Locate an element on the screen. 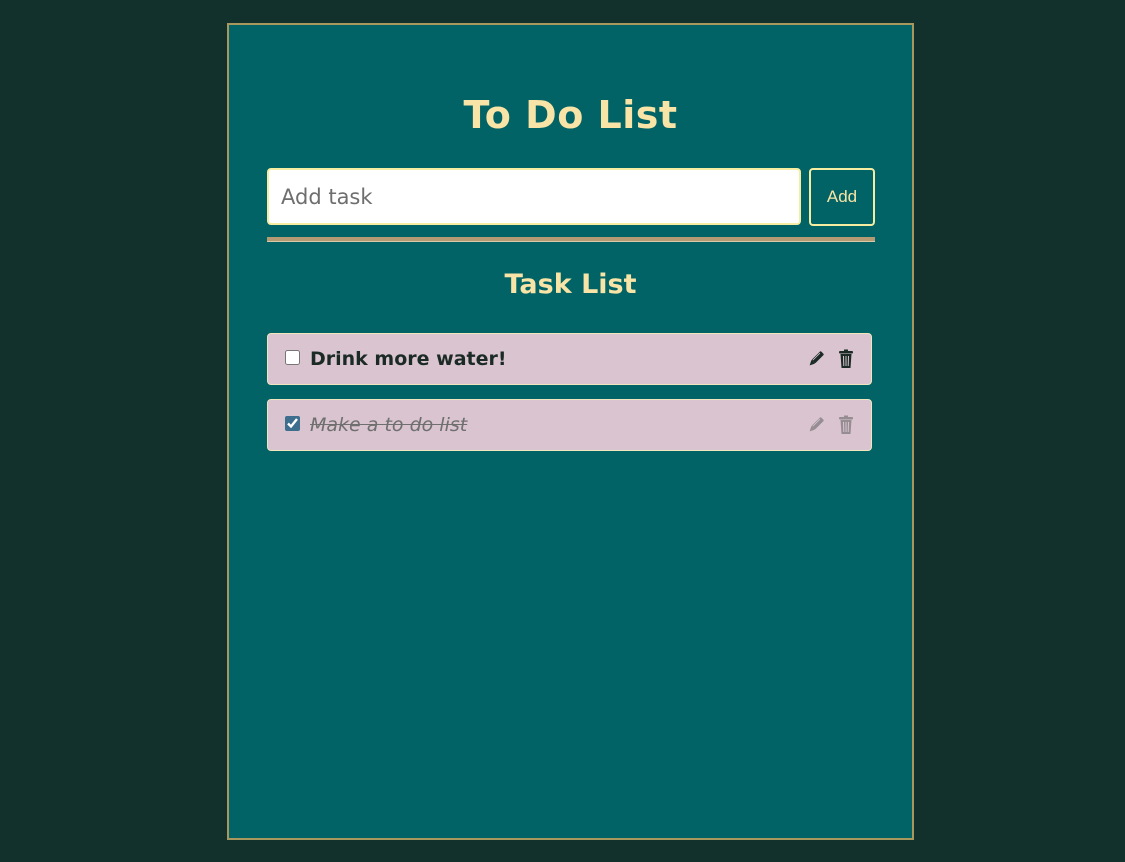 The height and width of the screenshot is (862, 1125). task-list: Drink more water! Make a to do list is located at coordinates (569, 399).